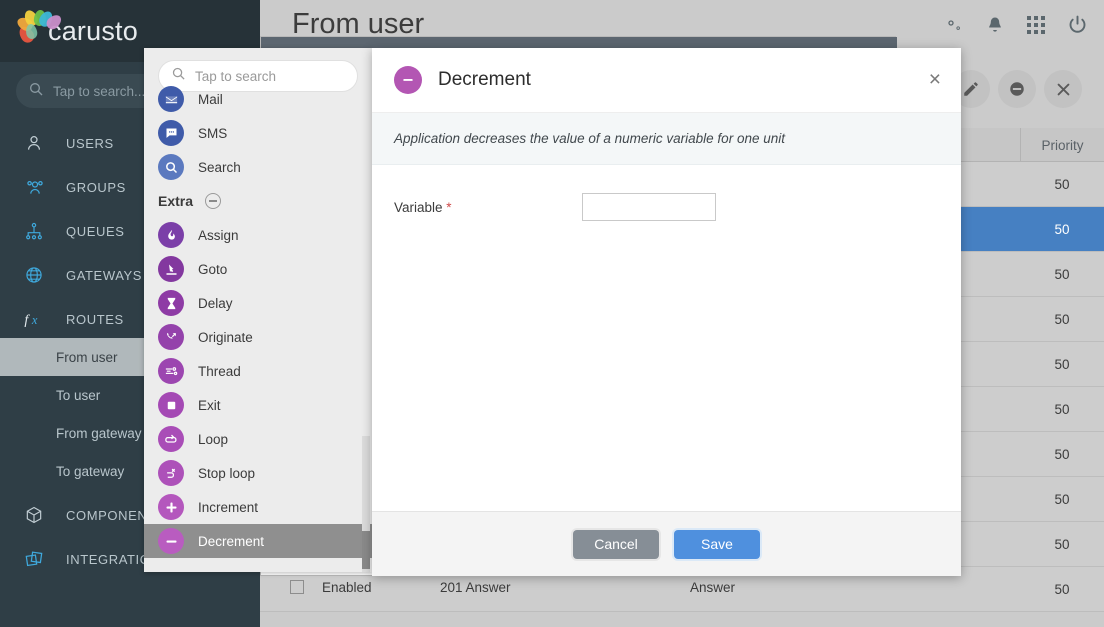 The height and width of the screenshot is (627, 1104). What do you see at coordinates (227, 473) in the screenshot?
I see `picker-item-label: Stop loop` at bounding box center [227, 473].